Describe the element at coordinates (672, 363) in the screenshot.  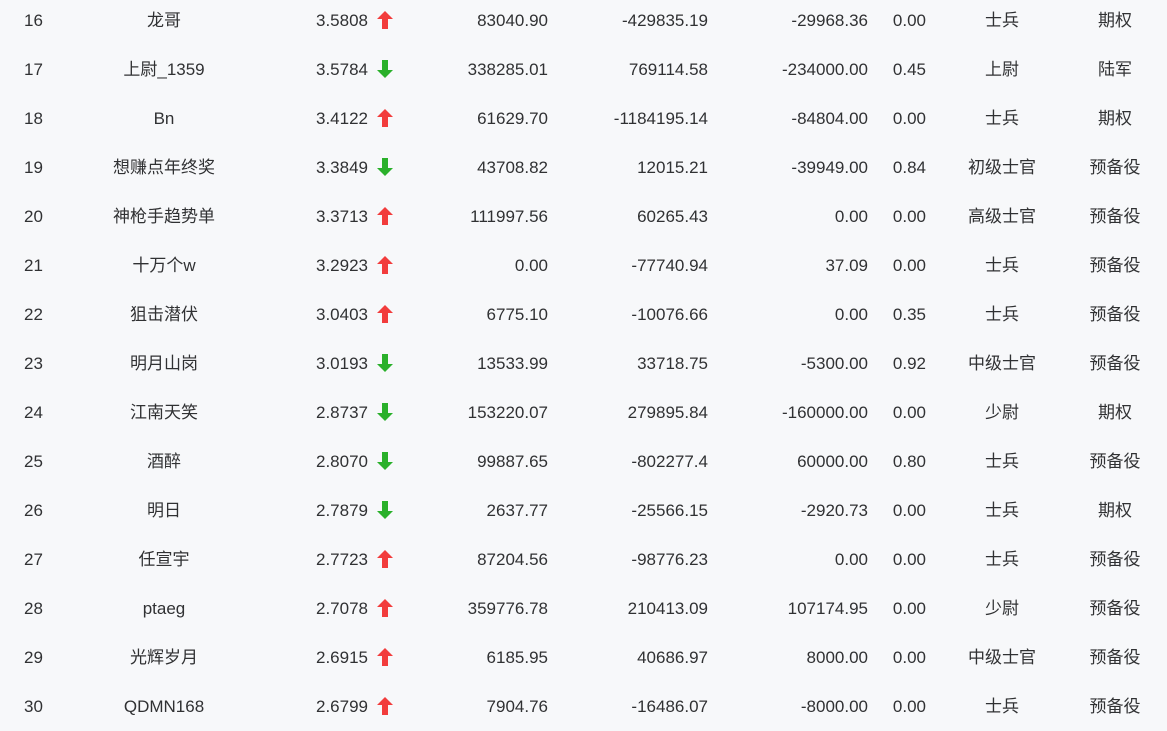
I see `value-2-cell: 33718.75` at that location.